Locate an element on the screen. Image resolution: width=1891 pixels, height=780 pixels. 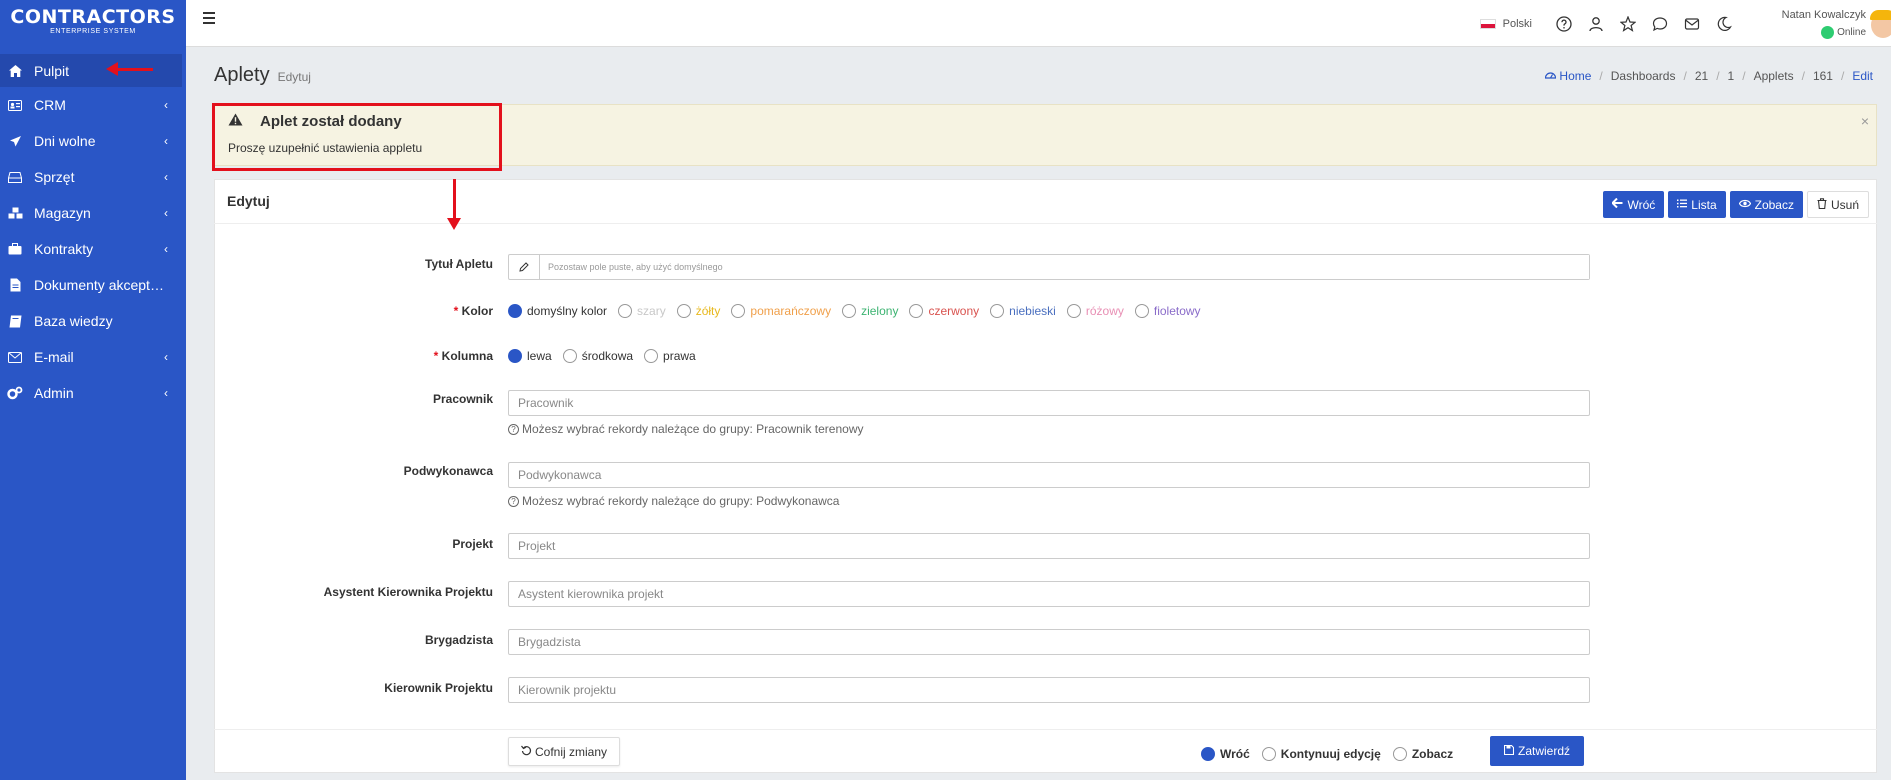
breadcrumb-current: Edit is located at coordinates (1862, 76).